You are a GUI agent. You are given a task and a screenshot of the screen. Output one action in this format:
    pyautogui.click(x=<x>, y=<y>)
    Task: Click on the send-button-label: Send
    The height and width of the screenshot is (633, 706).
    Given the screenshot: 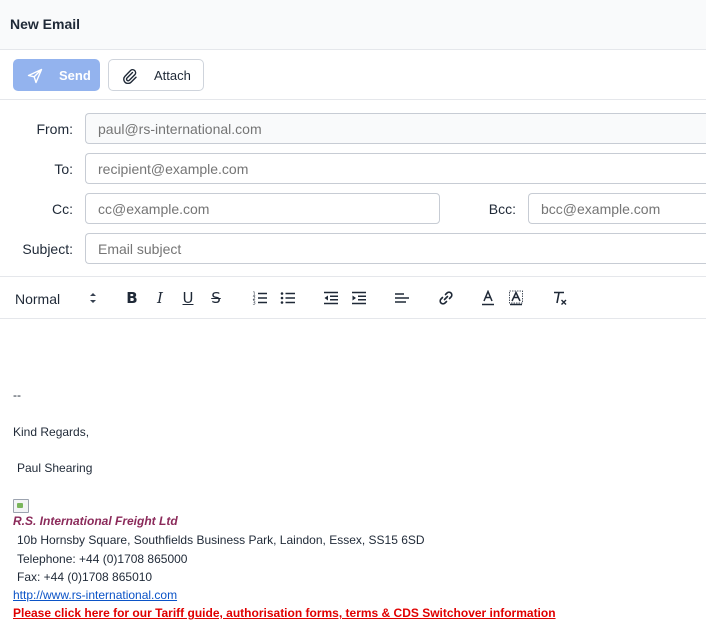 What is the action you would take?
    pyautogui.click(x=75, y=75)
    